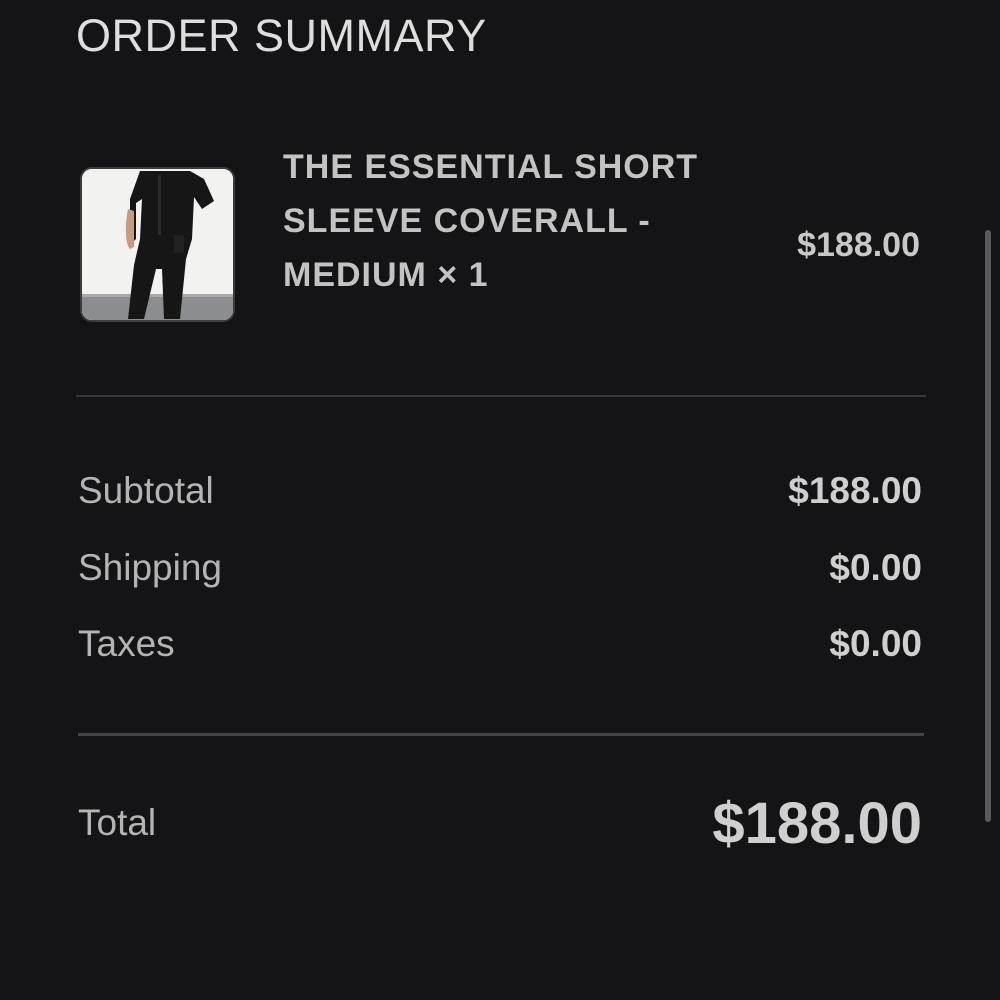  What do you see at coordinates (817, 823) in the screenshot?
I see `total-value: $188.00` at bounding box center [817, 823].